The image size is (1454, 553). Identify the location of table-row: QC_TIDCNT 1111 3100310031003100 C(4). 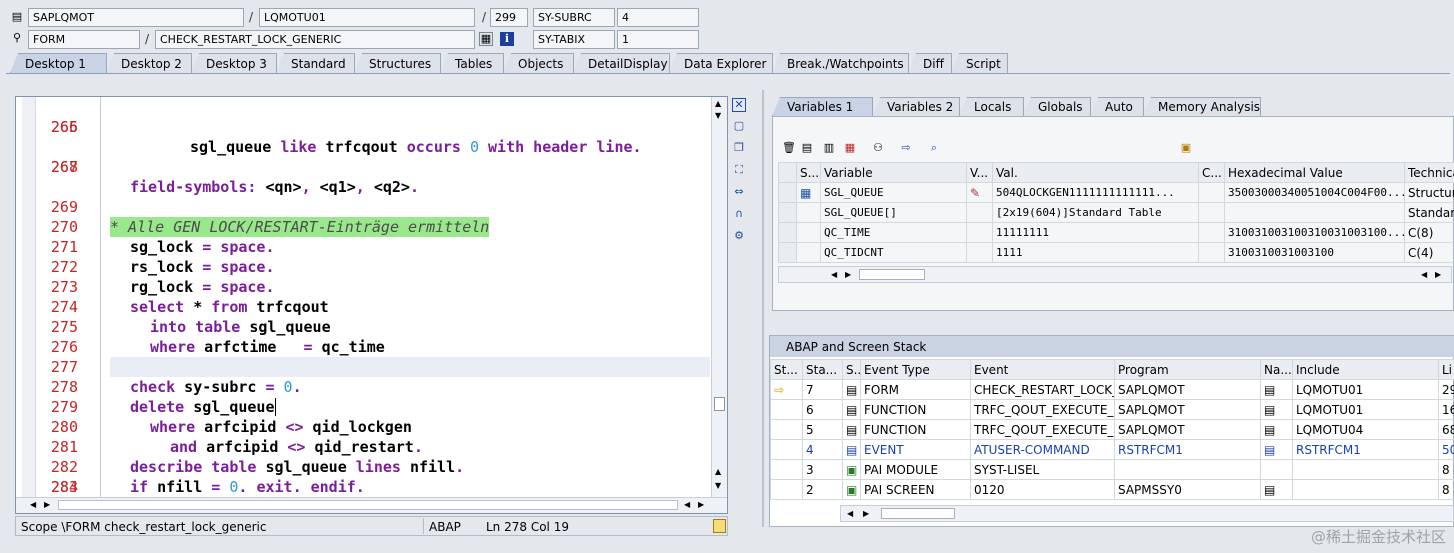
(1116, 252).